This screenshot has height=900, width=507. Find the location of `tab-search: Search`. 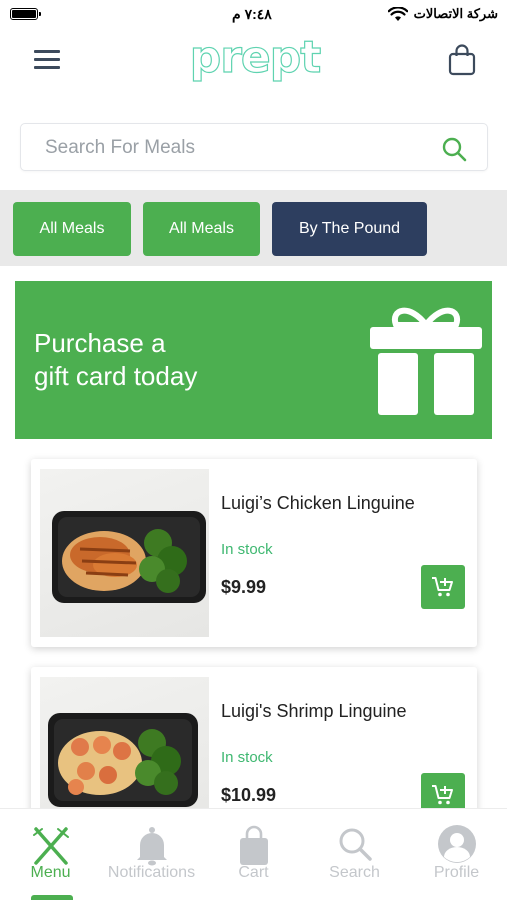

tab-search: Search is located at coordinates (354, 854).